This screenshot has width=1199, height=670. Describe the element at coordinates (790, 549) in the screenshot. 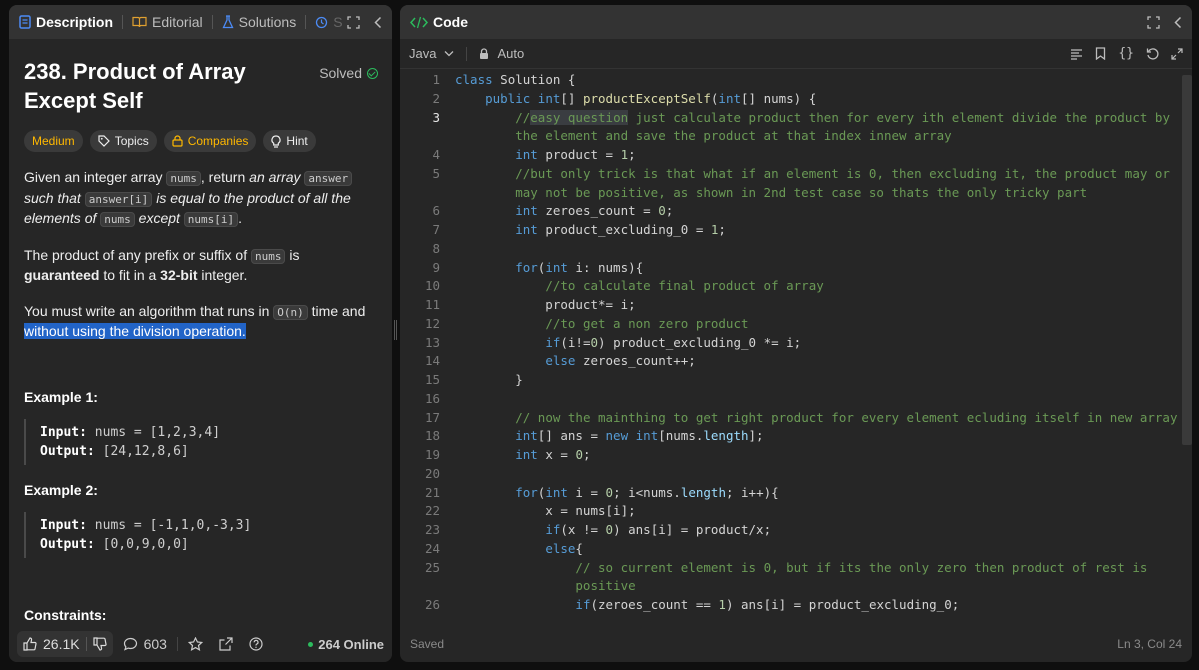

I see `code-line: 24 else{` at that location.